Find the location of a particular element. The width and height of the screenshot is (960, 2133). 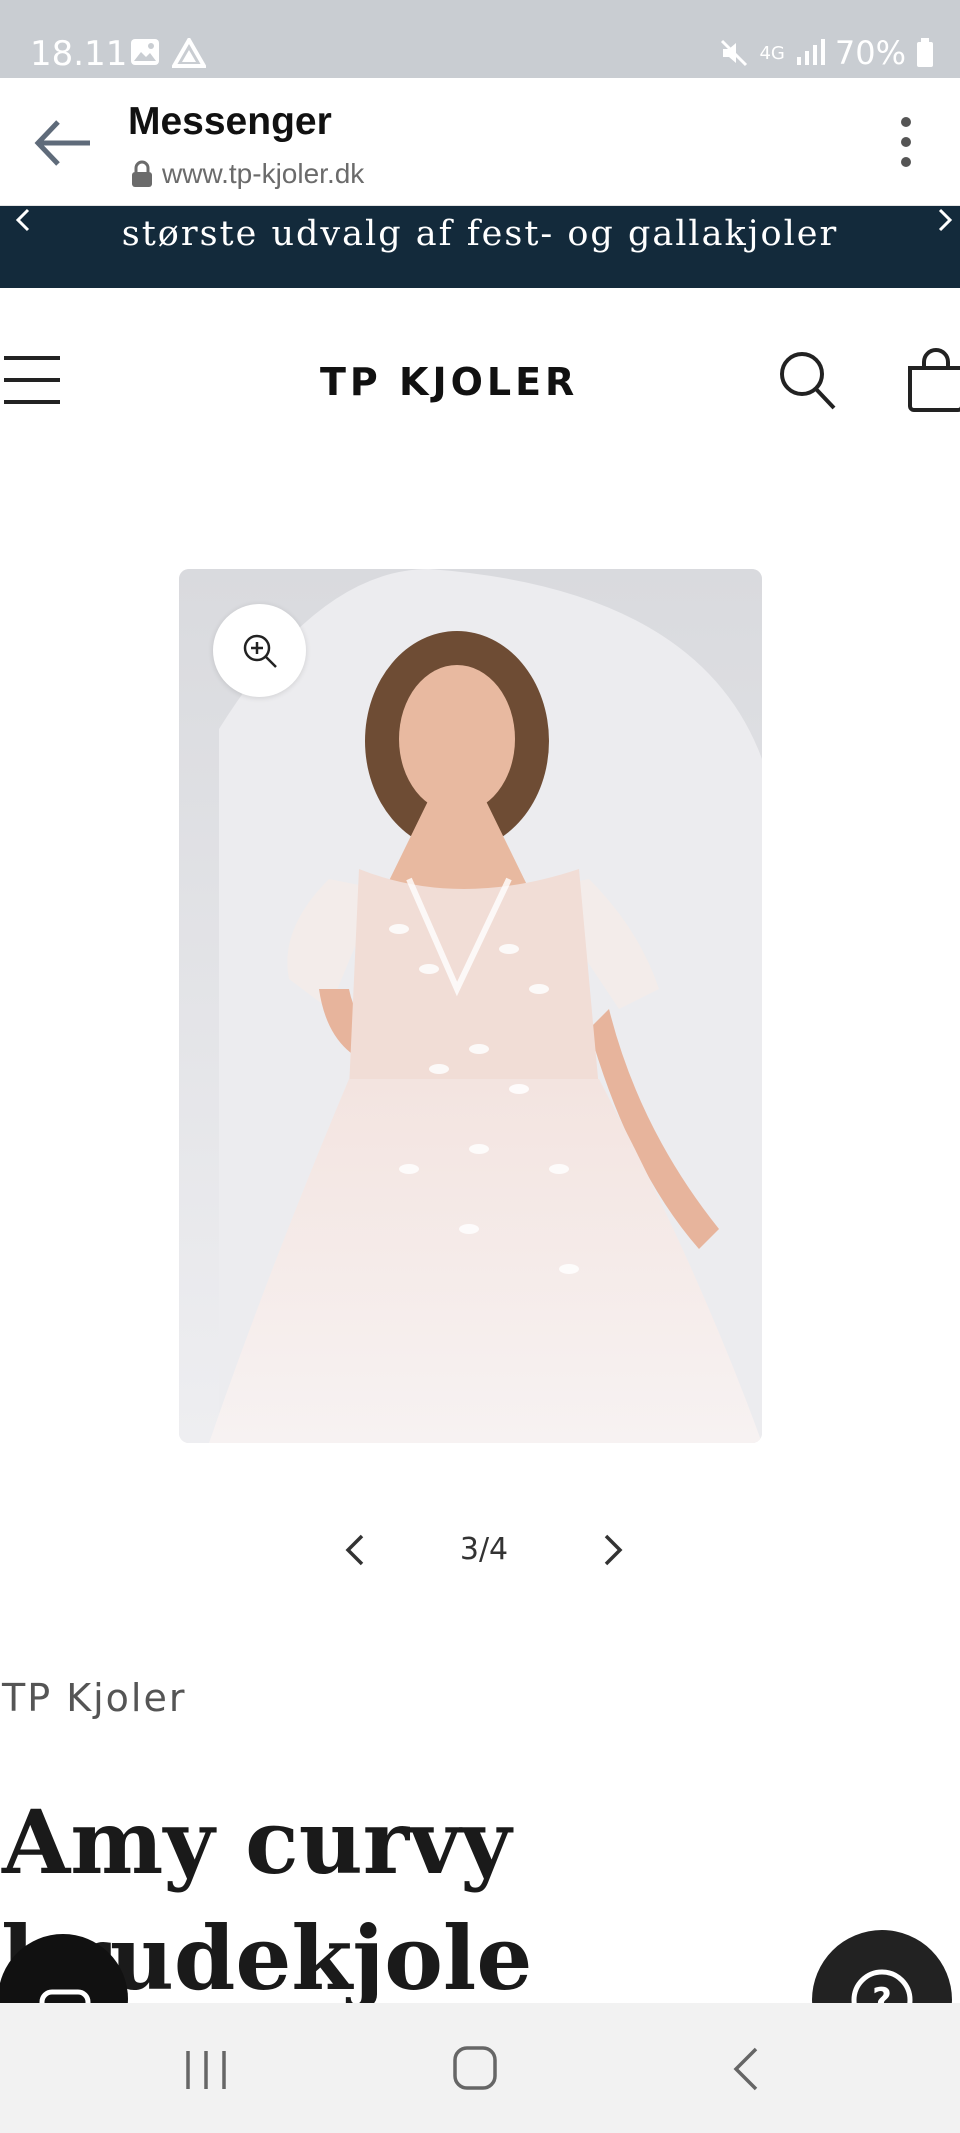

site-header: TP KJOLER is located at coordinates (480, 383).